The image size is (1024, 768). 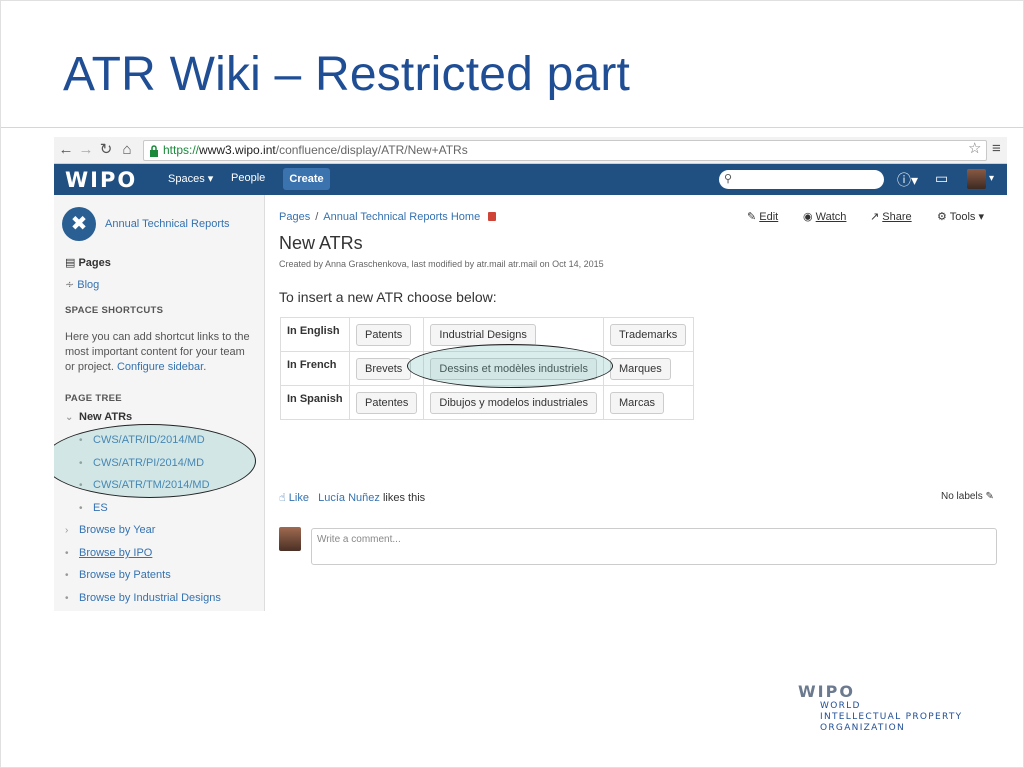 I want to click on thumbs-up-icon: ☝, so click(x=284, y=498).